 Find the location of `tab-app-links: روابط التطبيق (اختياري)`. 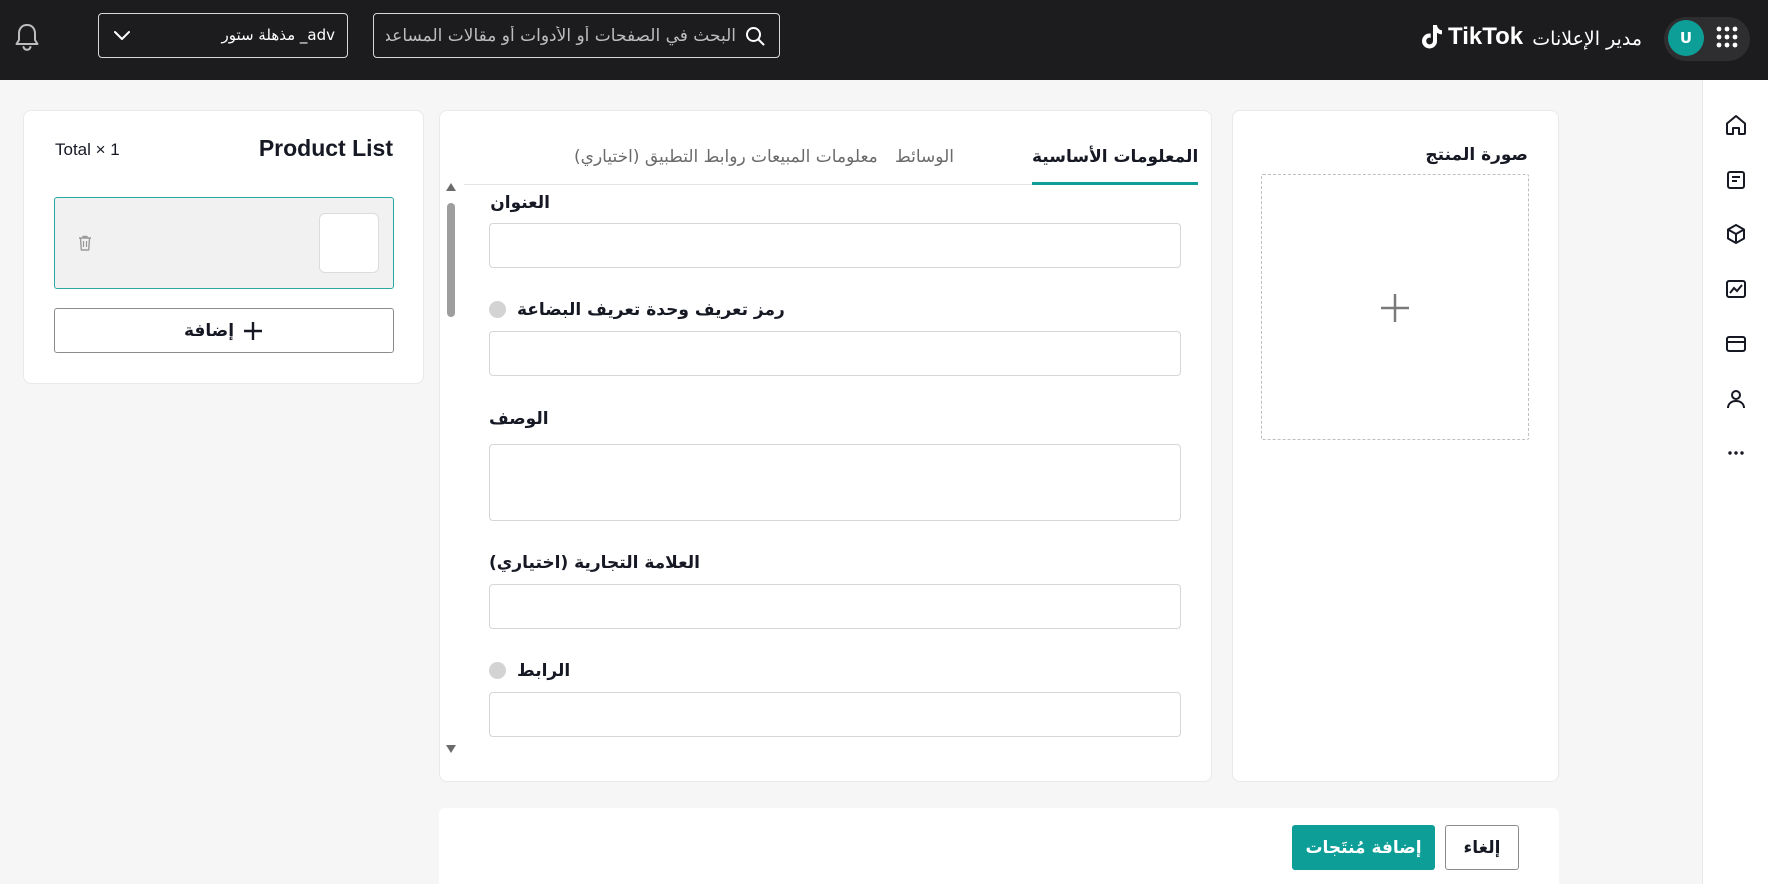

tab-app-links: روابط التطبيق (اختياري) is located at coordinates (660, 164).